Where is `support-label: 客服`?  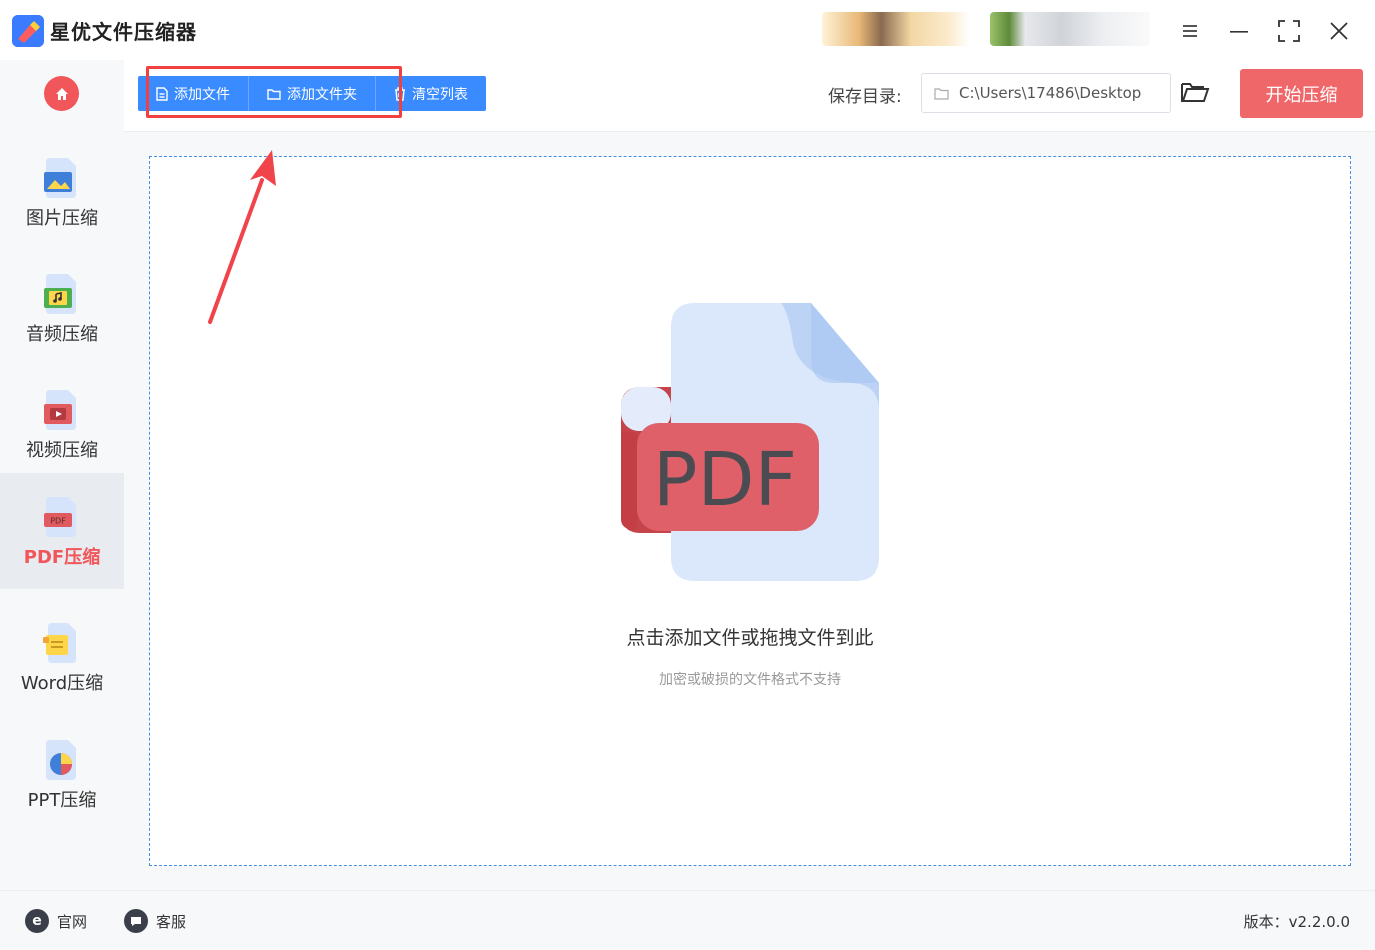 support-label: 客服 is located at coordinates (171, 921).